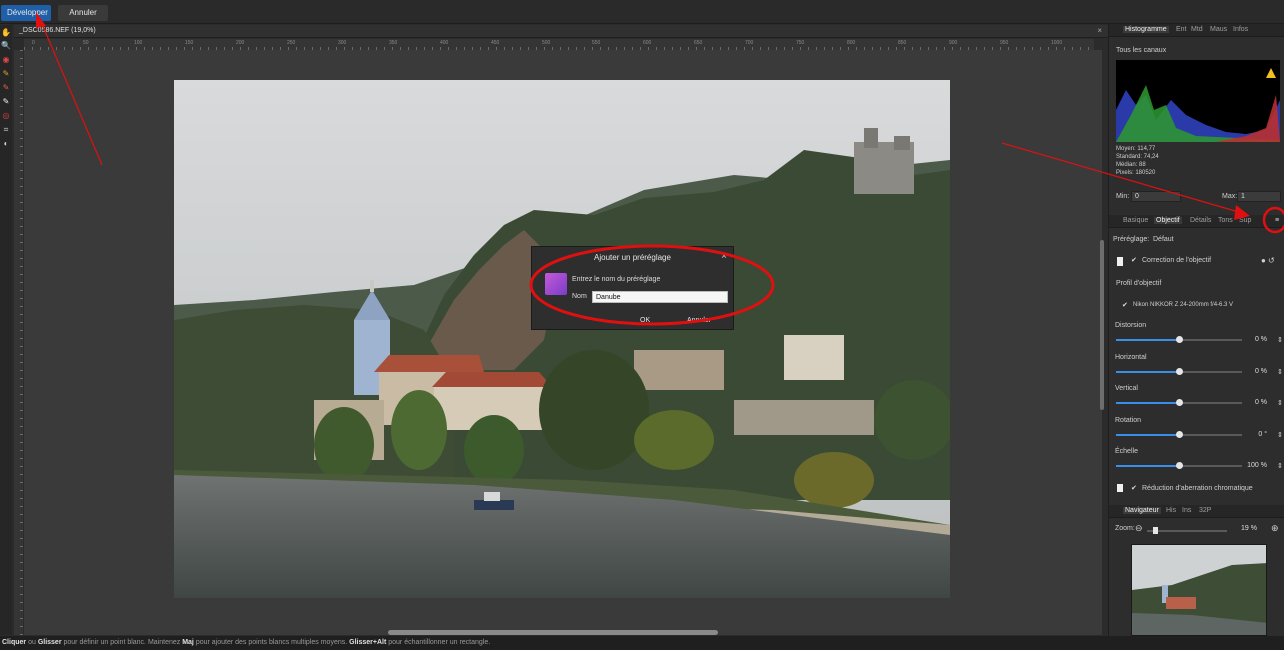 The width and height of the screenshot is (1284, 650). I want to click on crop-icon: ⌗, so click(6, 130).